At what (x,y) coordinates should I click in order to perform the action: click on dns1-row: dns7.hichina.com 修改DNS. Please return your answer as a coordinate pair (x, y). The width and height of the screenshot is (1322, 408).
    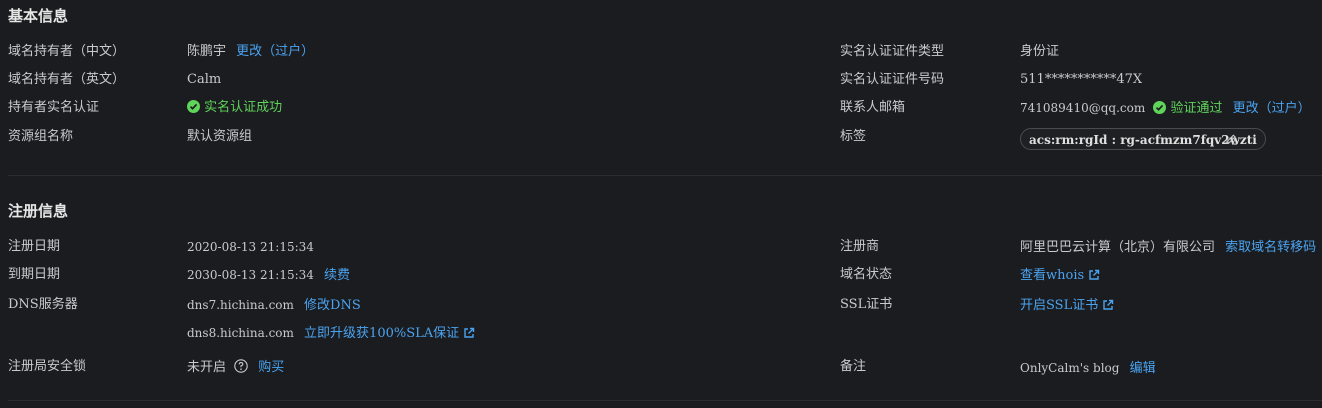
    Looking at the image, I should click on (274, 305).